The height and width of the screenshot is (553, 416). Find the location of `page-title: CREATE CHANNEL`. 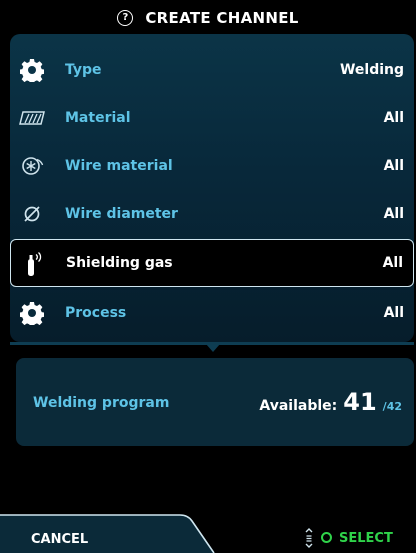

page-title: CREATE CHANNEL is located at coordinates (222, 18).